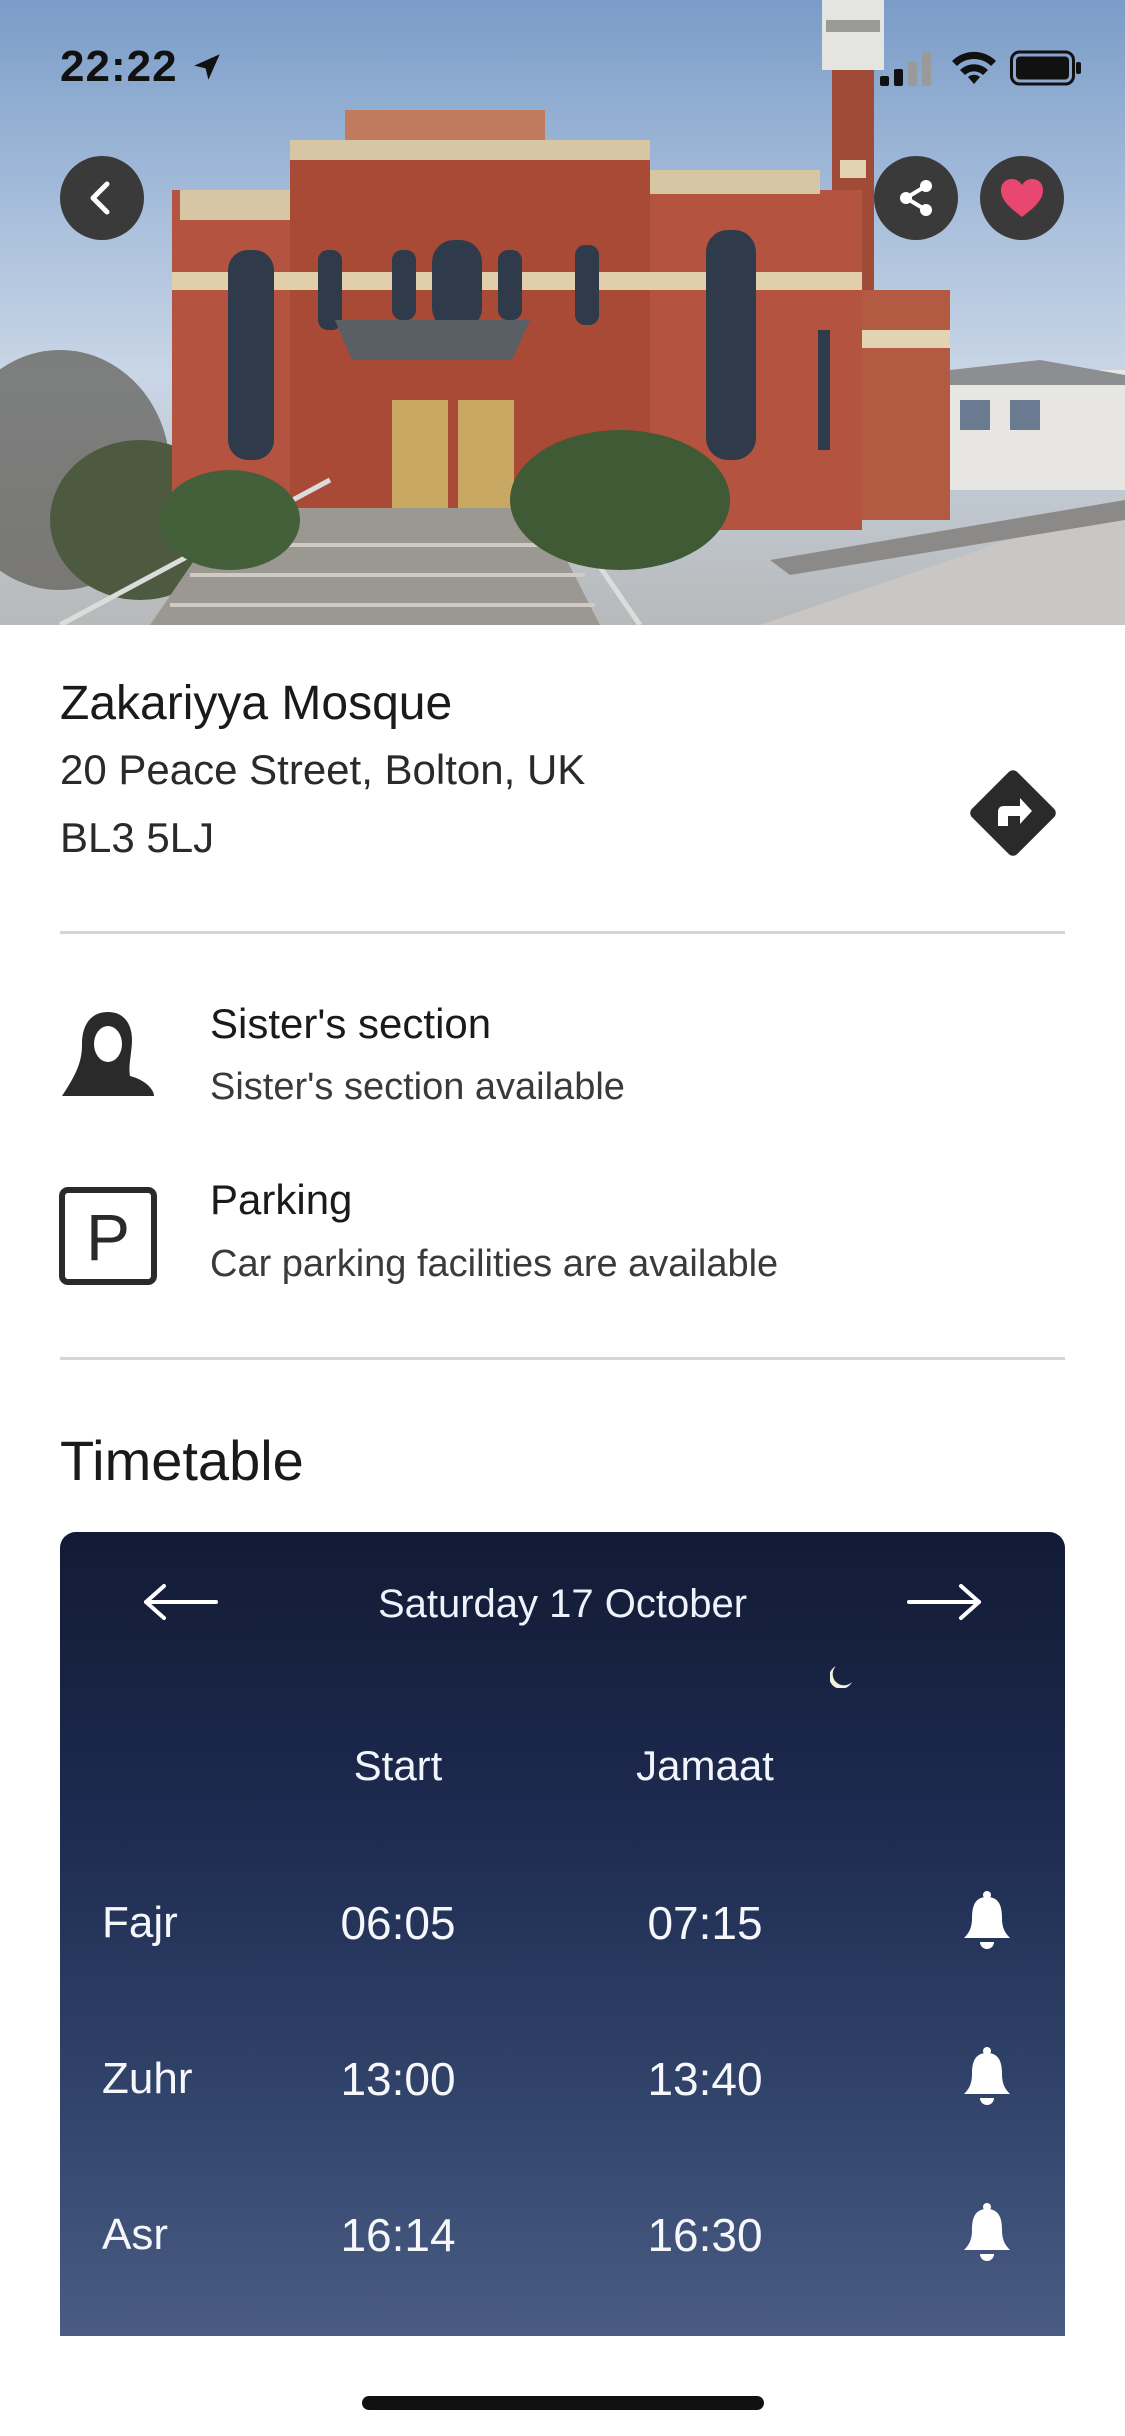  Describe the element at coordinates (351, 1023) in the screenshot. I see `facility-title: Sister's section` at that location.